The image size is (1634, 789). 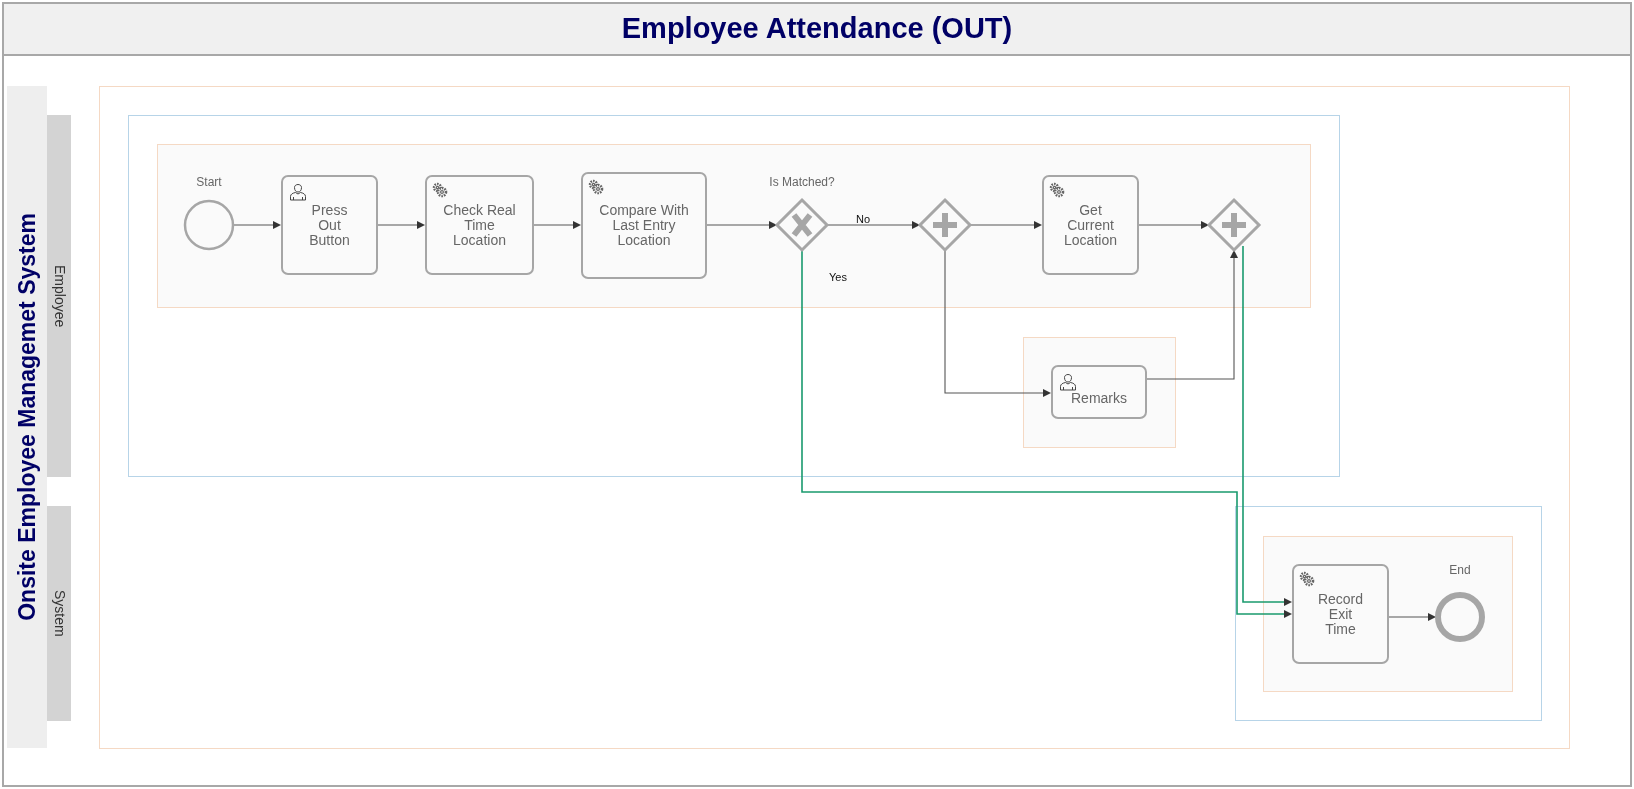 I want to click on diagram-title: Employee Attendance (OUT), so click(x=817, y=29).